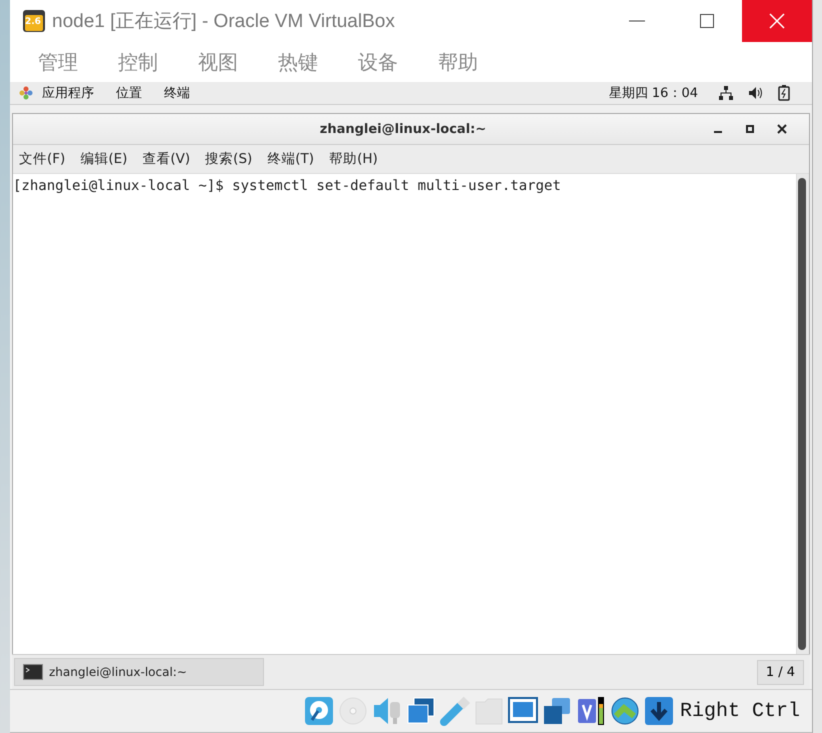  Describe the element at coordinates (224, 22) in the screenshot. I see `window-title: node1 [正在运行] - Oracle VM VirtualBox` at that location.